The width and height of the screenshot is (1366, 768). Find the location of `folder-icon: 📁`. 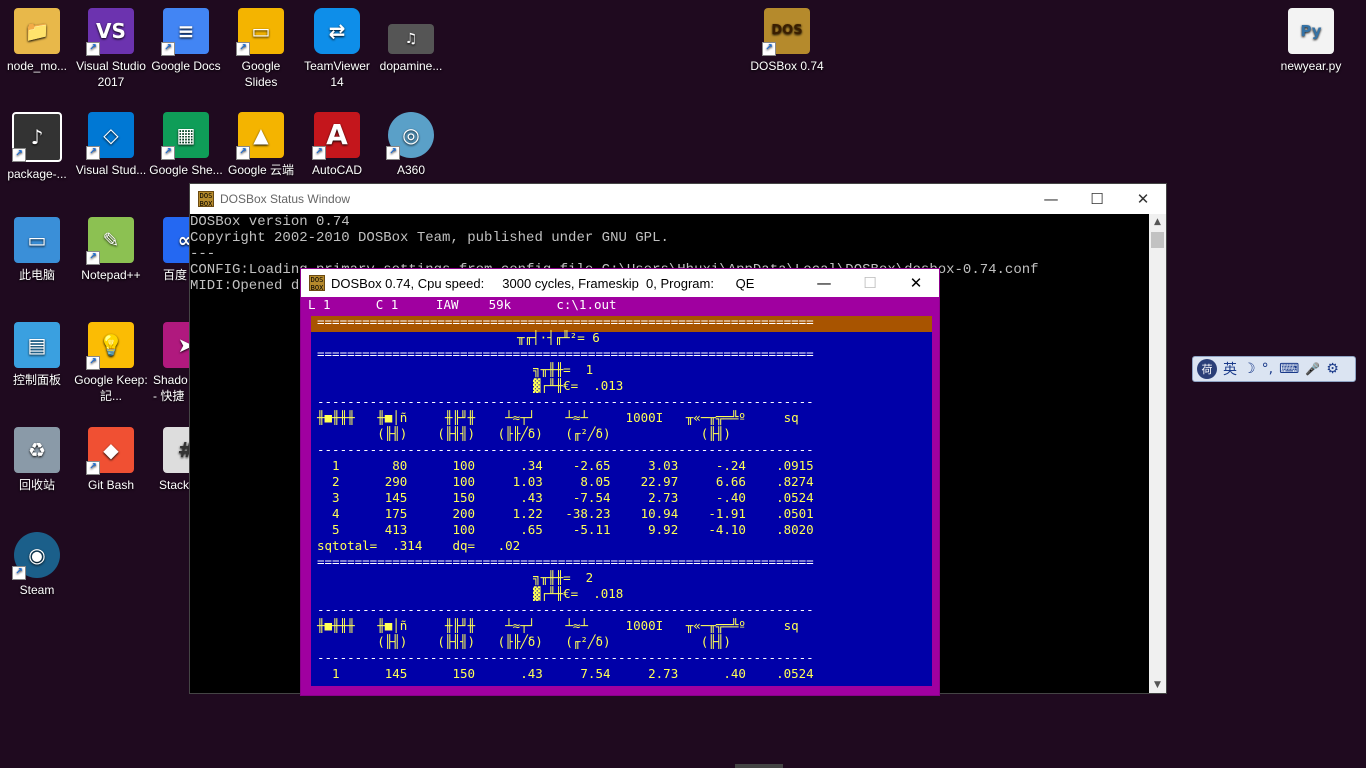

folder-icon: 📁 is located at coordinates (37, 31).